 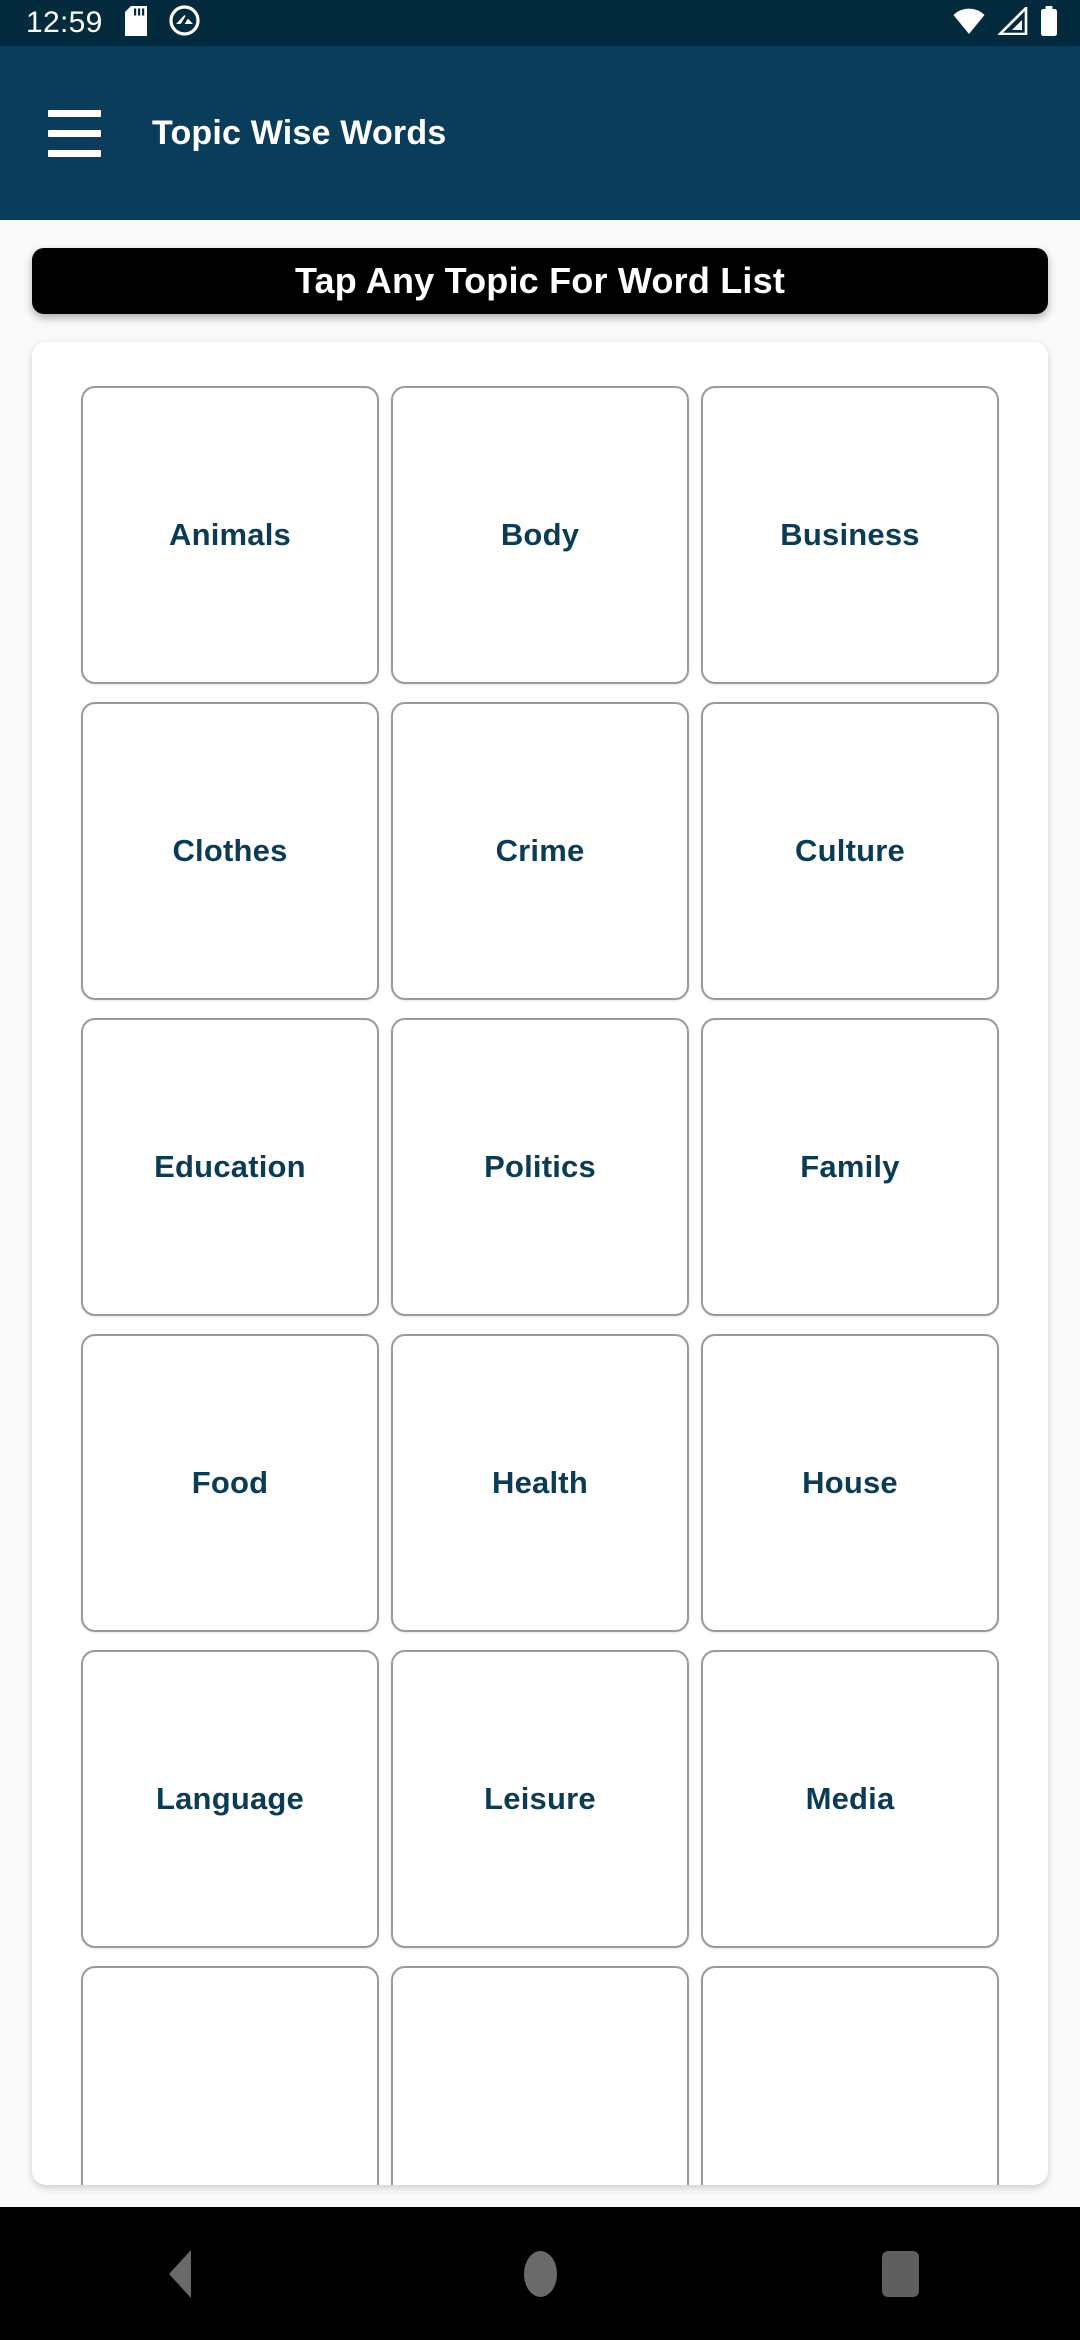 I want to click on topic-card-label: Health, so click(x=540, y=1482).